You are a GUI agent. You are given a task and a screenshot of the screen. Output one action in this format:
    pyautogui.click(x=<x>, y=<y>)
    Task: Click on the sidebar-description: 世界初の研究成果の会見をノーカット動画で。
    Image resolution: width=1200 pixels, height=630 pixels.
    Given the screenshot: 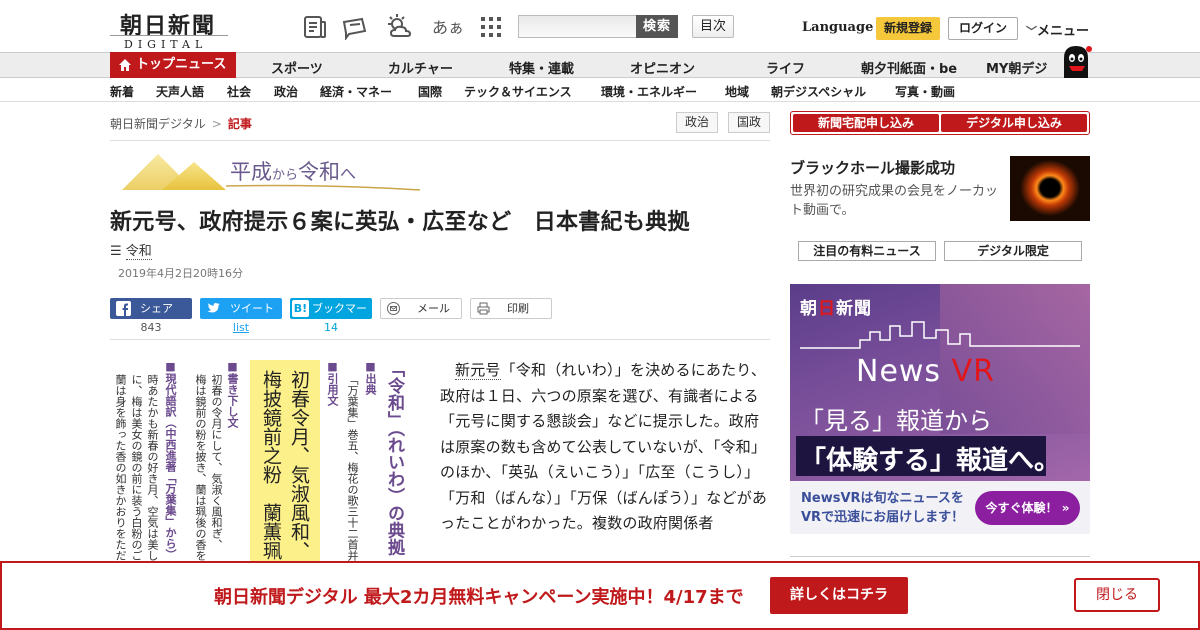 What is the action you would take?
    pyautogui.click(x=894, y=201)
    